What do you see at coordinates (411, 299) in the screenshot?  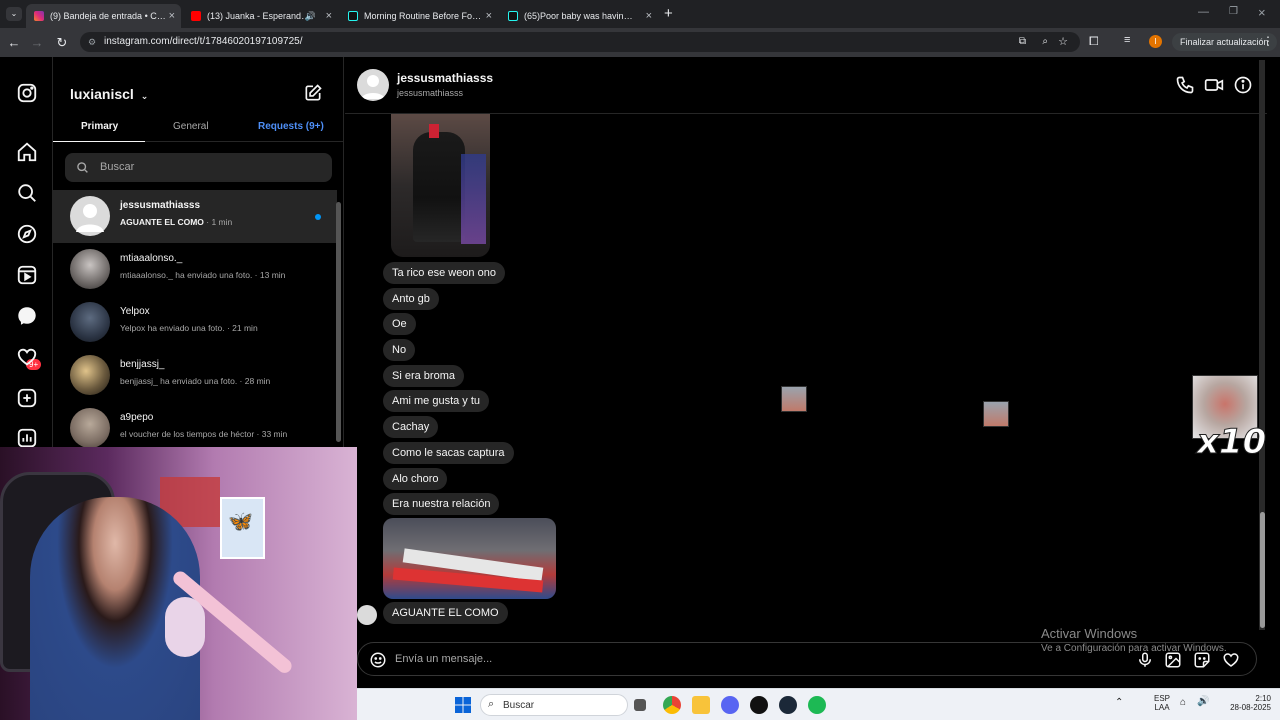 I see `message-bubble: Anto gb` at bounding box center [411, 299].